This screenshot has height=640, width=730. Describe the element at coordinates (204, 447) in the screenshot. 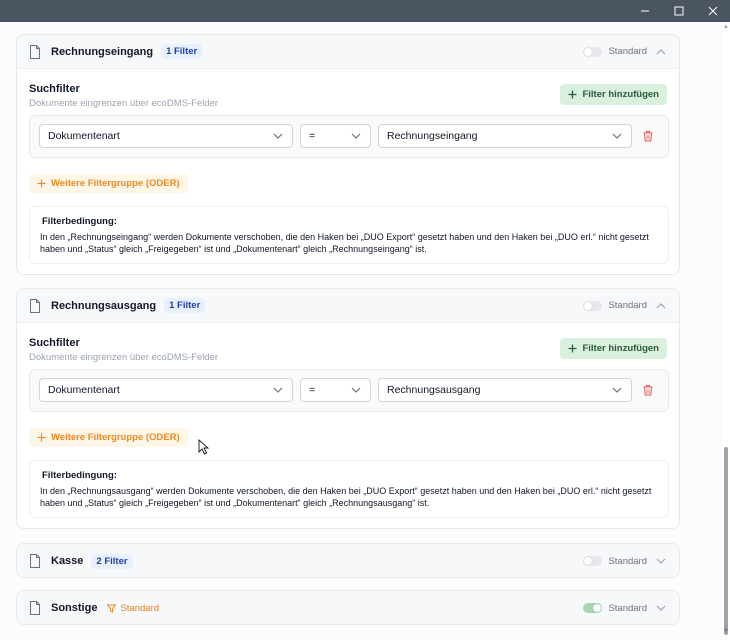

I see `mouse-cursor-icon` at that location.